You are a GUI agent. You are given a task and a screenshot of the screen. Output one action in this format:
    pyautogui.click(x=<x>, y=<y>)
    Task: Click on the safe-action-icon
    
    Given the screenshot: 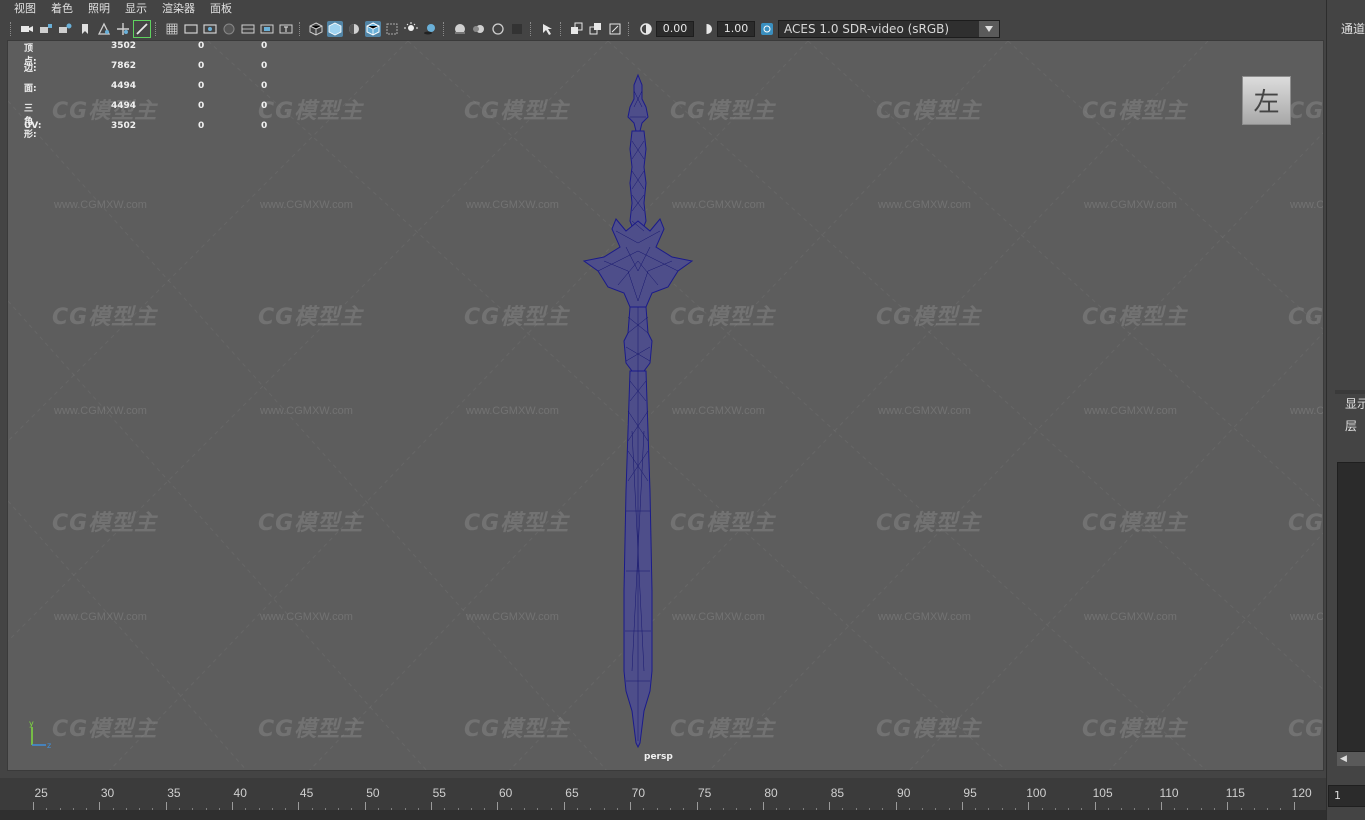 What is the action you would take?
    pyautogui.click(x=267, y=29)
    